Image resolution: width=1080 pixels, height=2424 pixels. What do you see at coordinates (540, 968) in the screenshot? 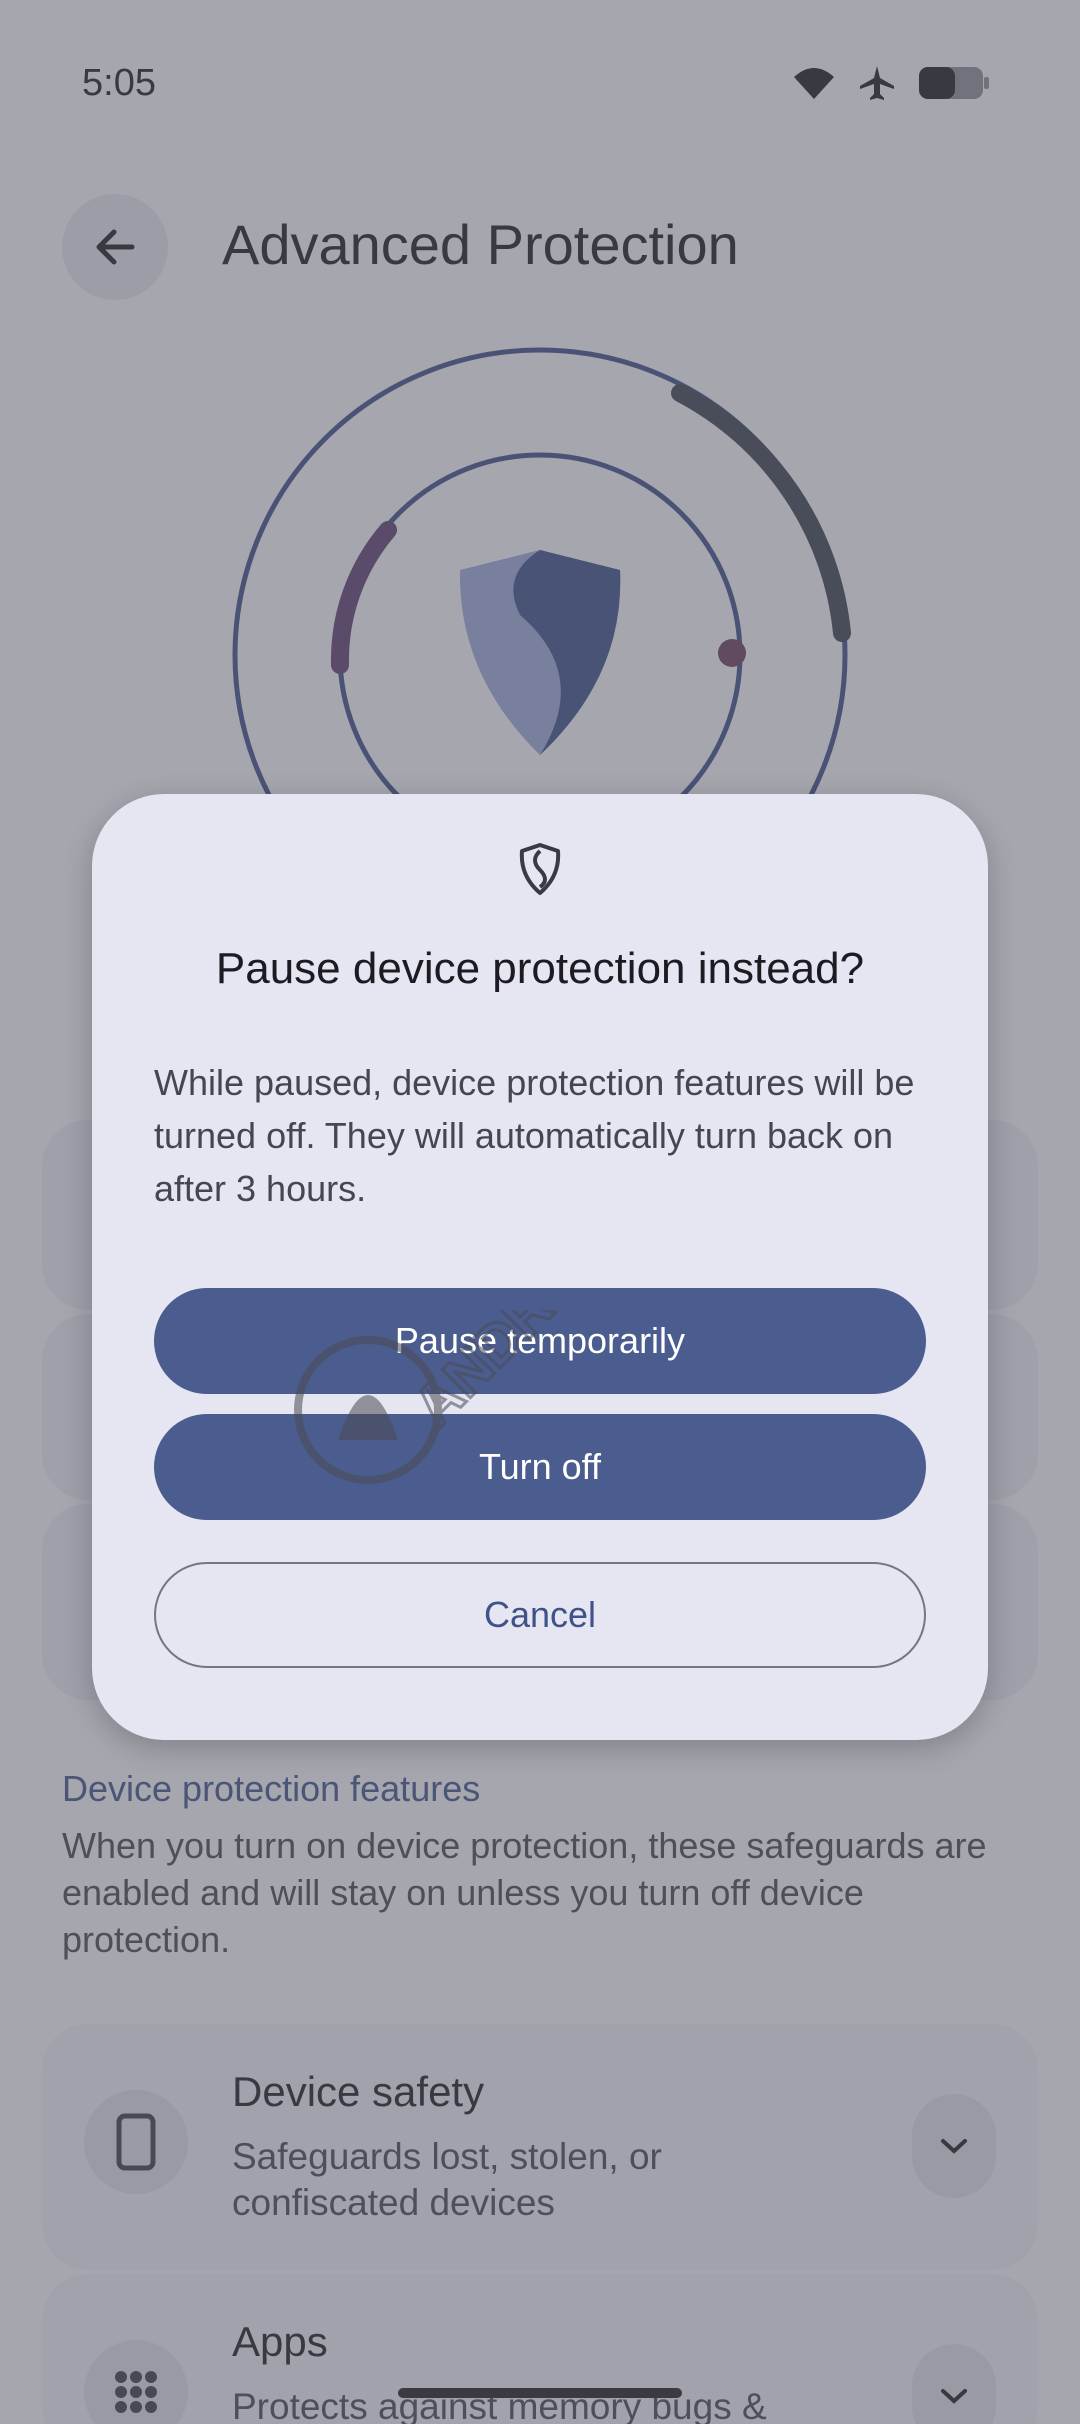
I see `dialog-title: Pause device protection instead?` at bounding box center [540, 968].